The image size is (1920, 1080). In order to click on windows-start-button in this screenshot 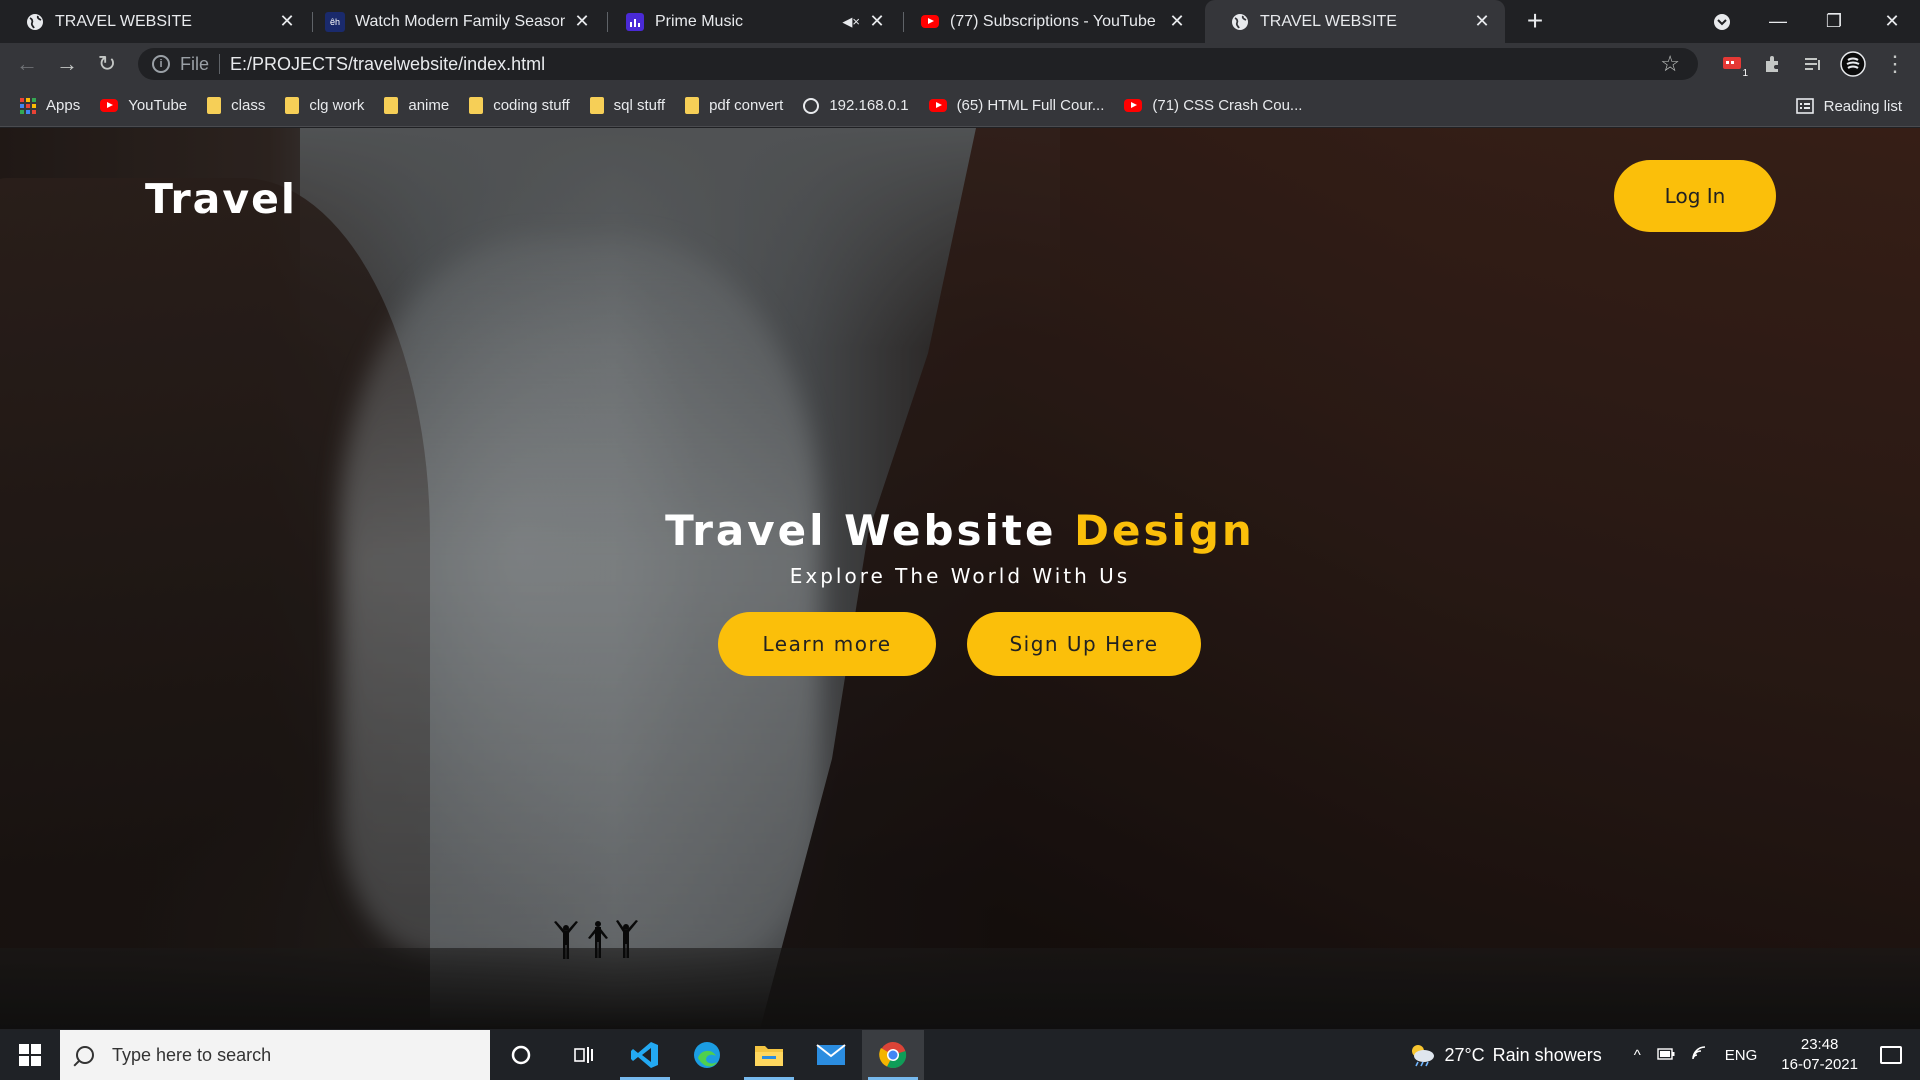, I will do `click(30, 1055)`.